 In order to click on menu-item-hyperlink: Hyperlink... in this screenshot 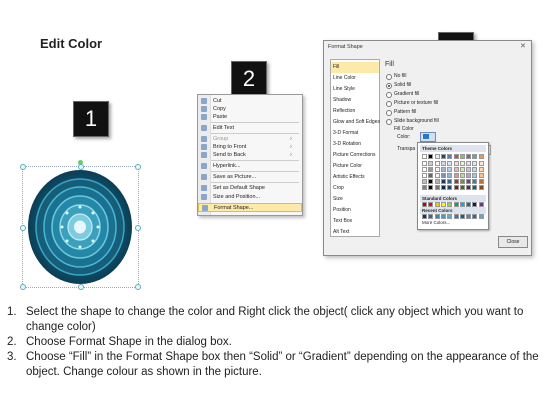, I will do `click(250, 166)`.